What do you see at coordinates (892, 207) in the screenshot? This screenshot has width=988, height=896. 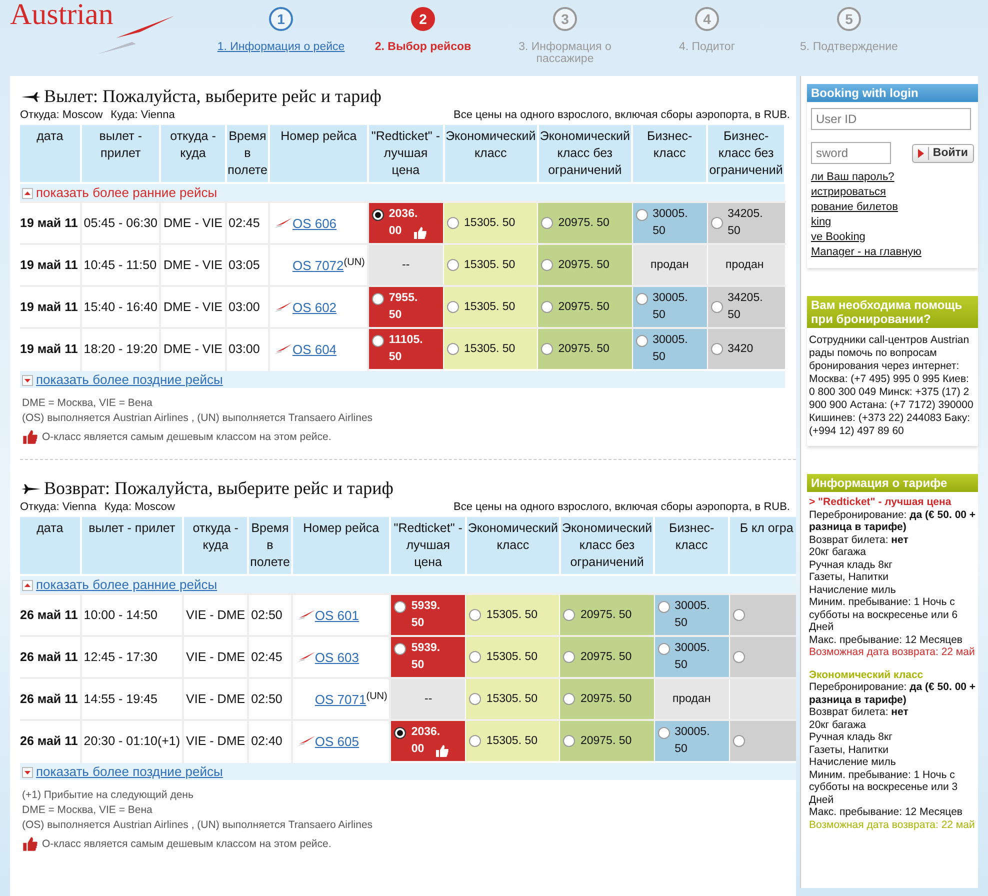 I see `sidebar-link: рование билетов` at bounding box center [892, 207].